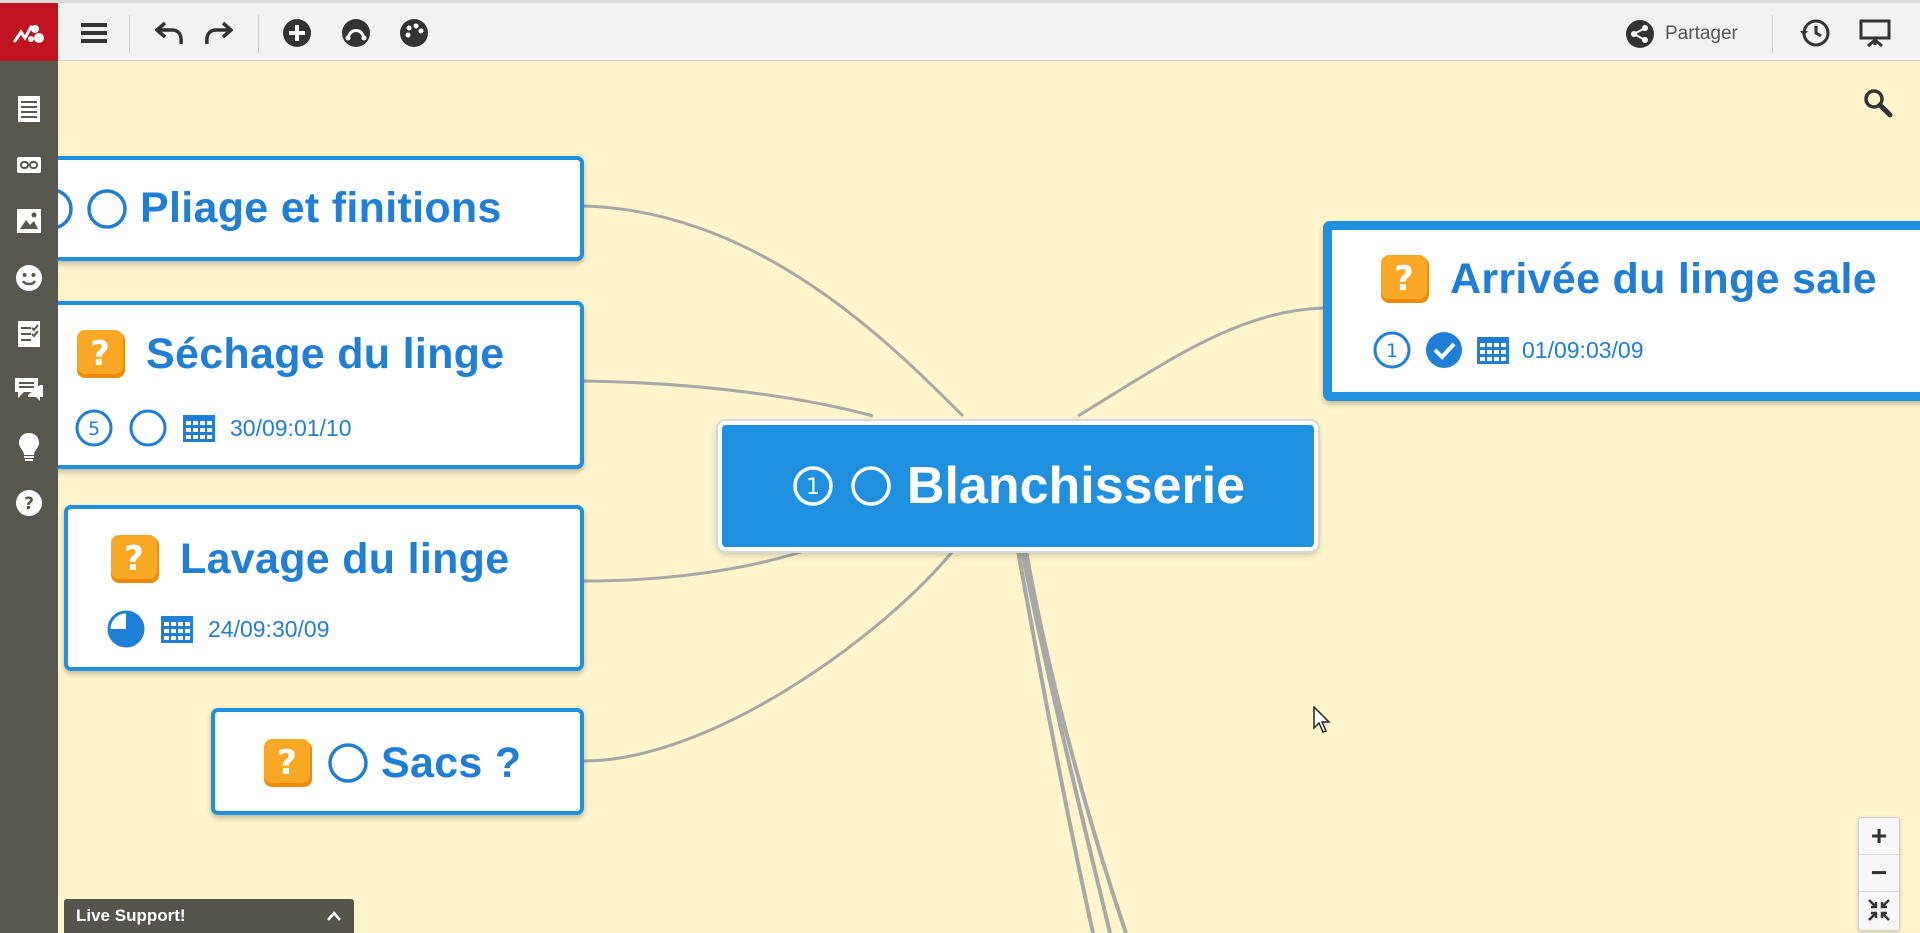 Image resolution: width=1920 pixels, height=933 pixels. What do you see at coordinates (1583, 349) in the screenshot?
I see `node-dates: 01/09:03/09` at bounding box center [1583, 349].